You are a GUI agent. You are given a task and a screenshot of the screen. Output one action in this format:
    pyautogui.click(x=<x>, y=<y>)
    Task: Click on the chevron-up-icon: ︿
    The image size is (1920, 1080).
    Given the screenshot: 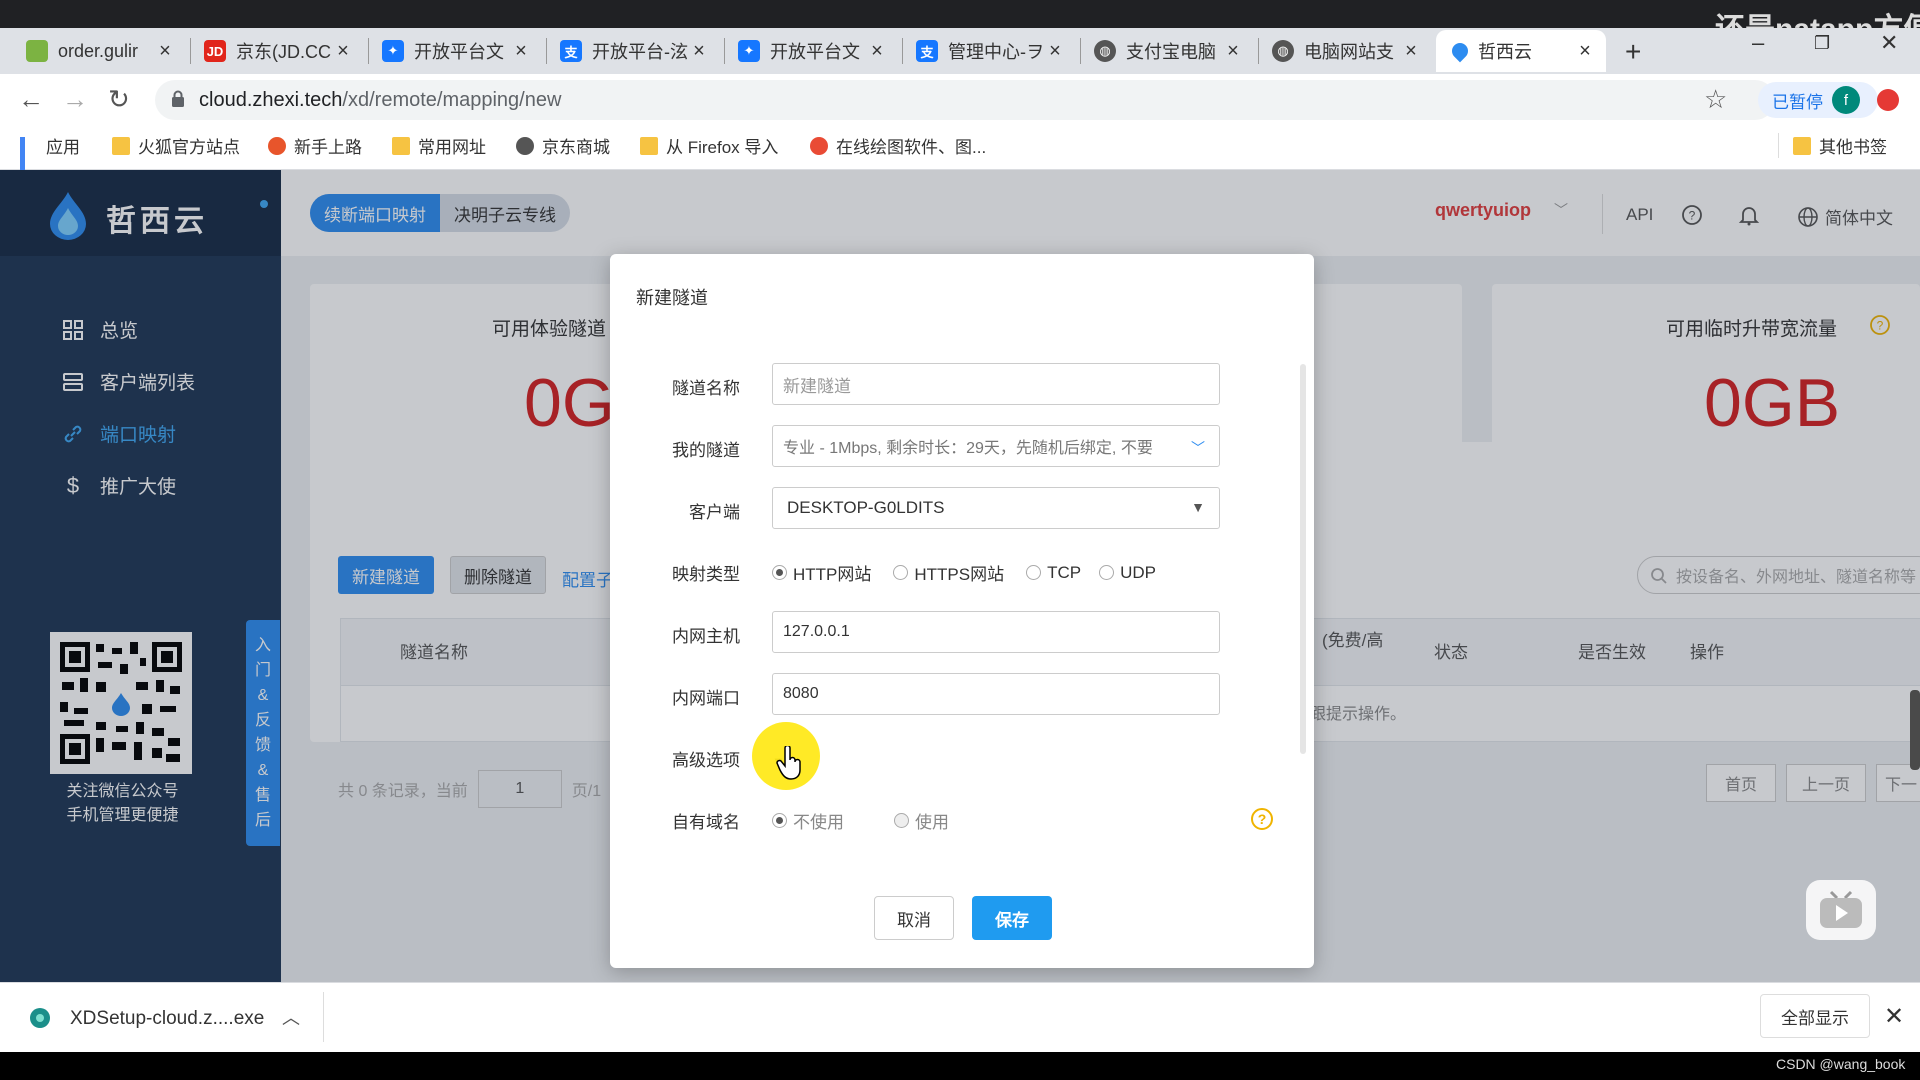 What is the action you would take?
    pyautogui.click(x=291, y=1017)
    